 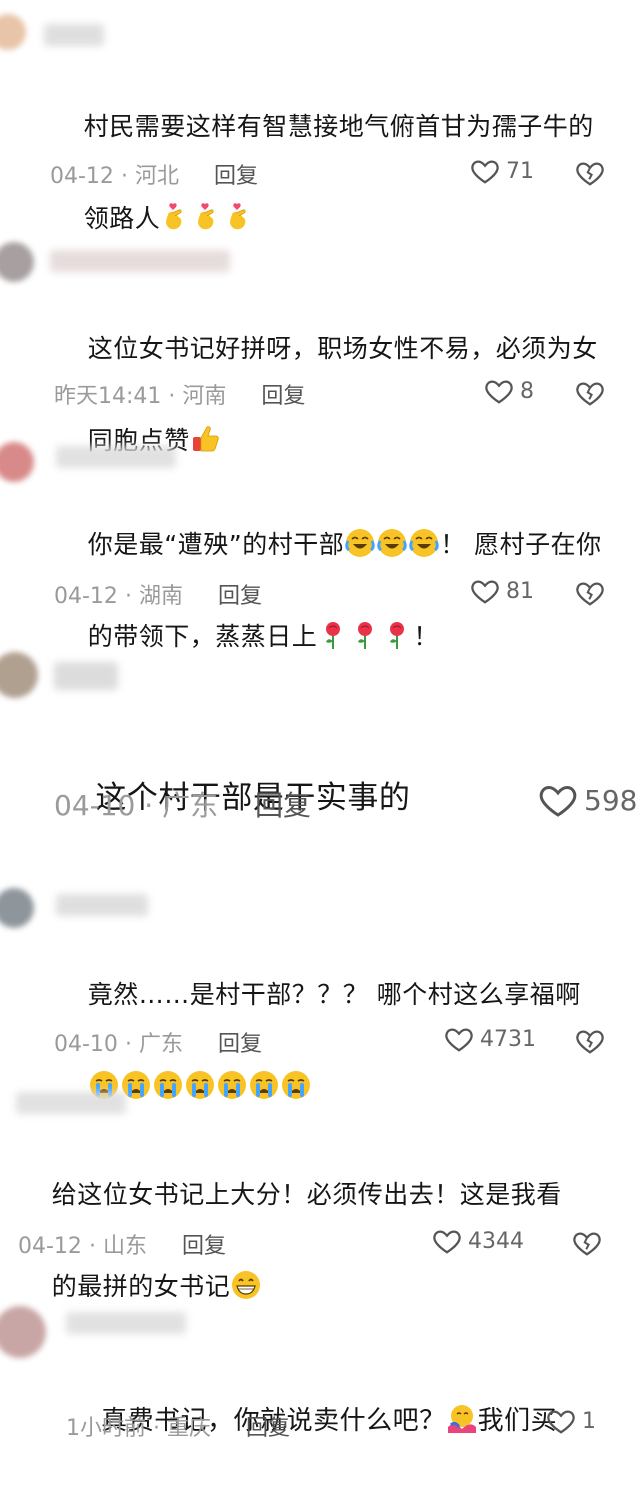 I want to click on comment-meta: 1小时前 · 重庆 回复, so click(x=178, y=1426).